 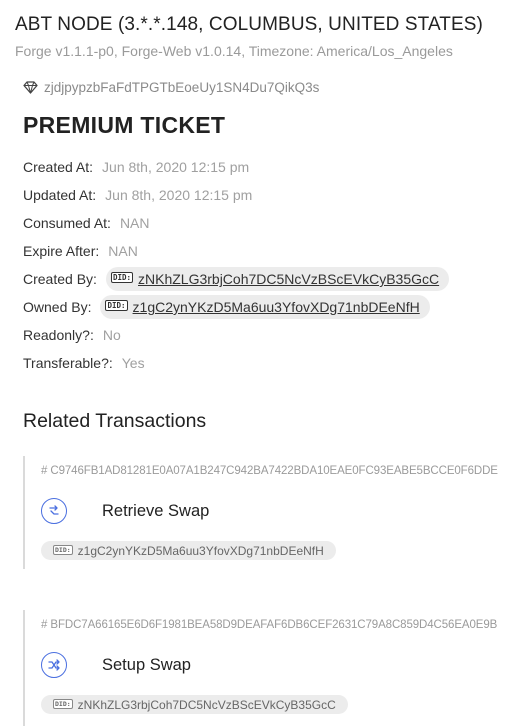 I want to click on tx-owner-address: z1gC2ynYKzD5Ma6uu3YfovXDg71nbDEeNfH, so click(x=201, y=551).